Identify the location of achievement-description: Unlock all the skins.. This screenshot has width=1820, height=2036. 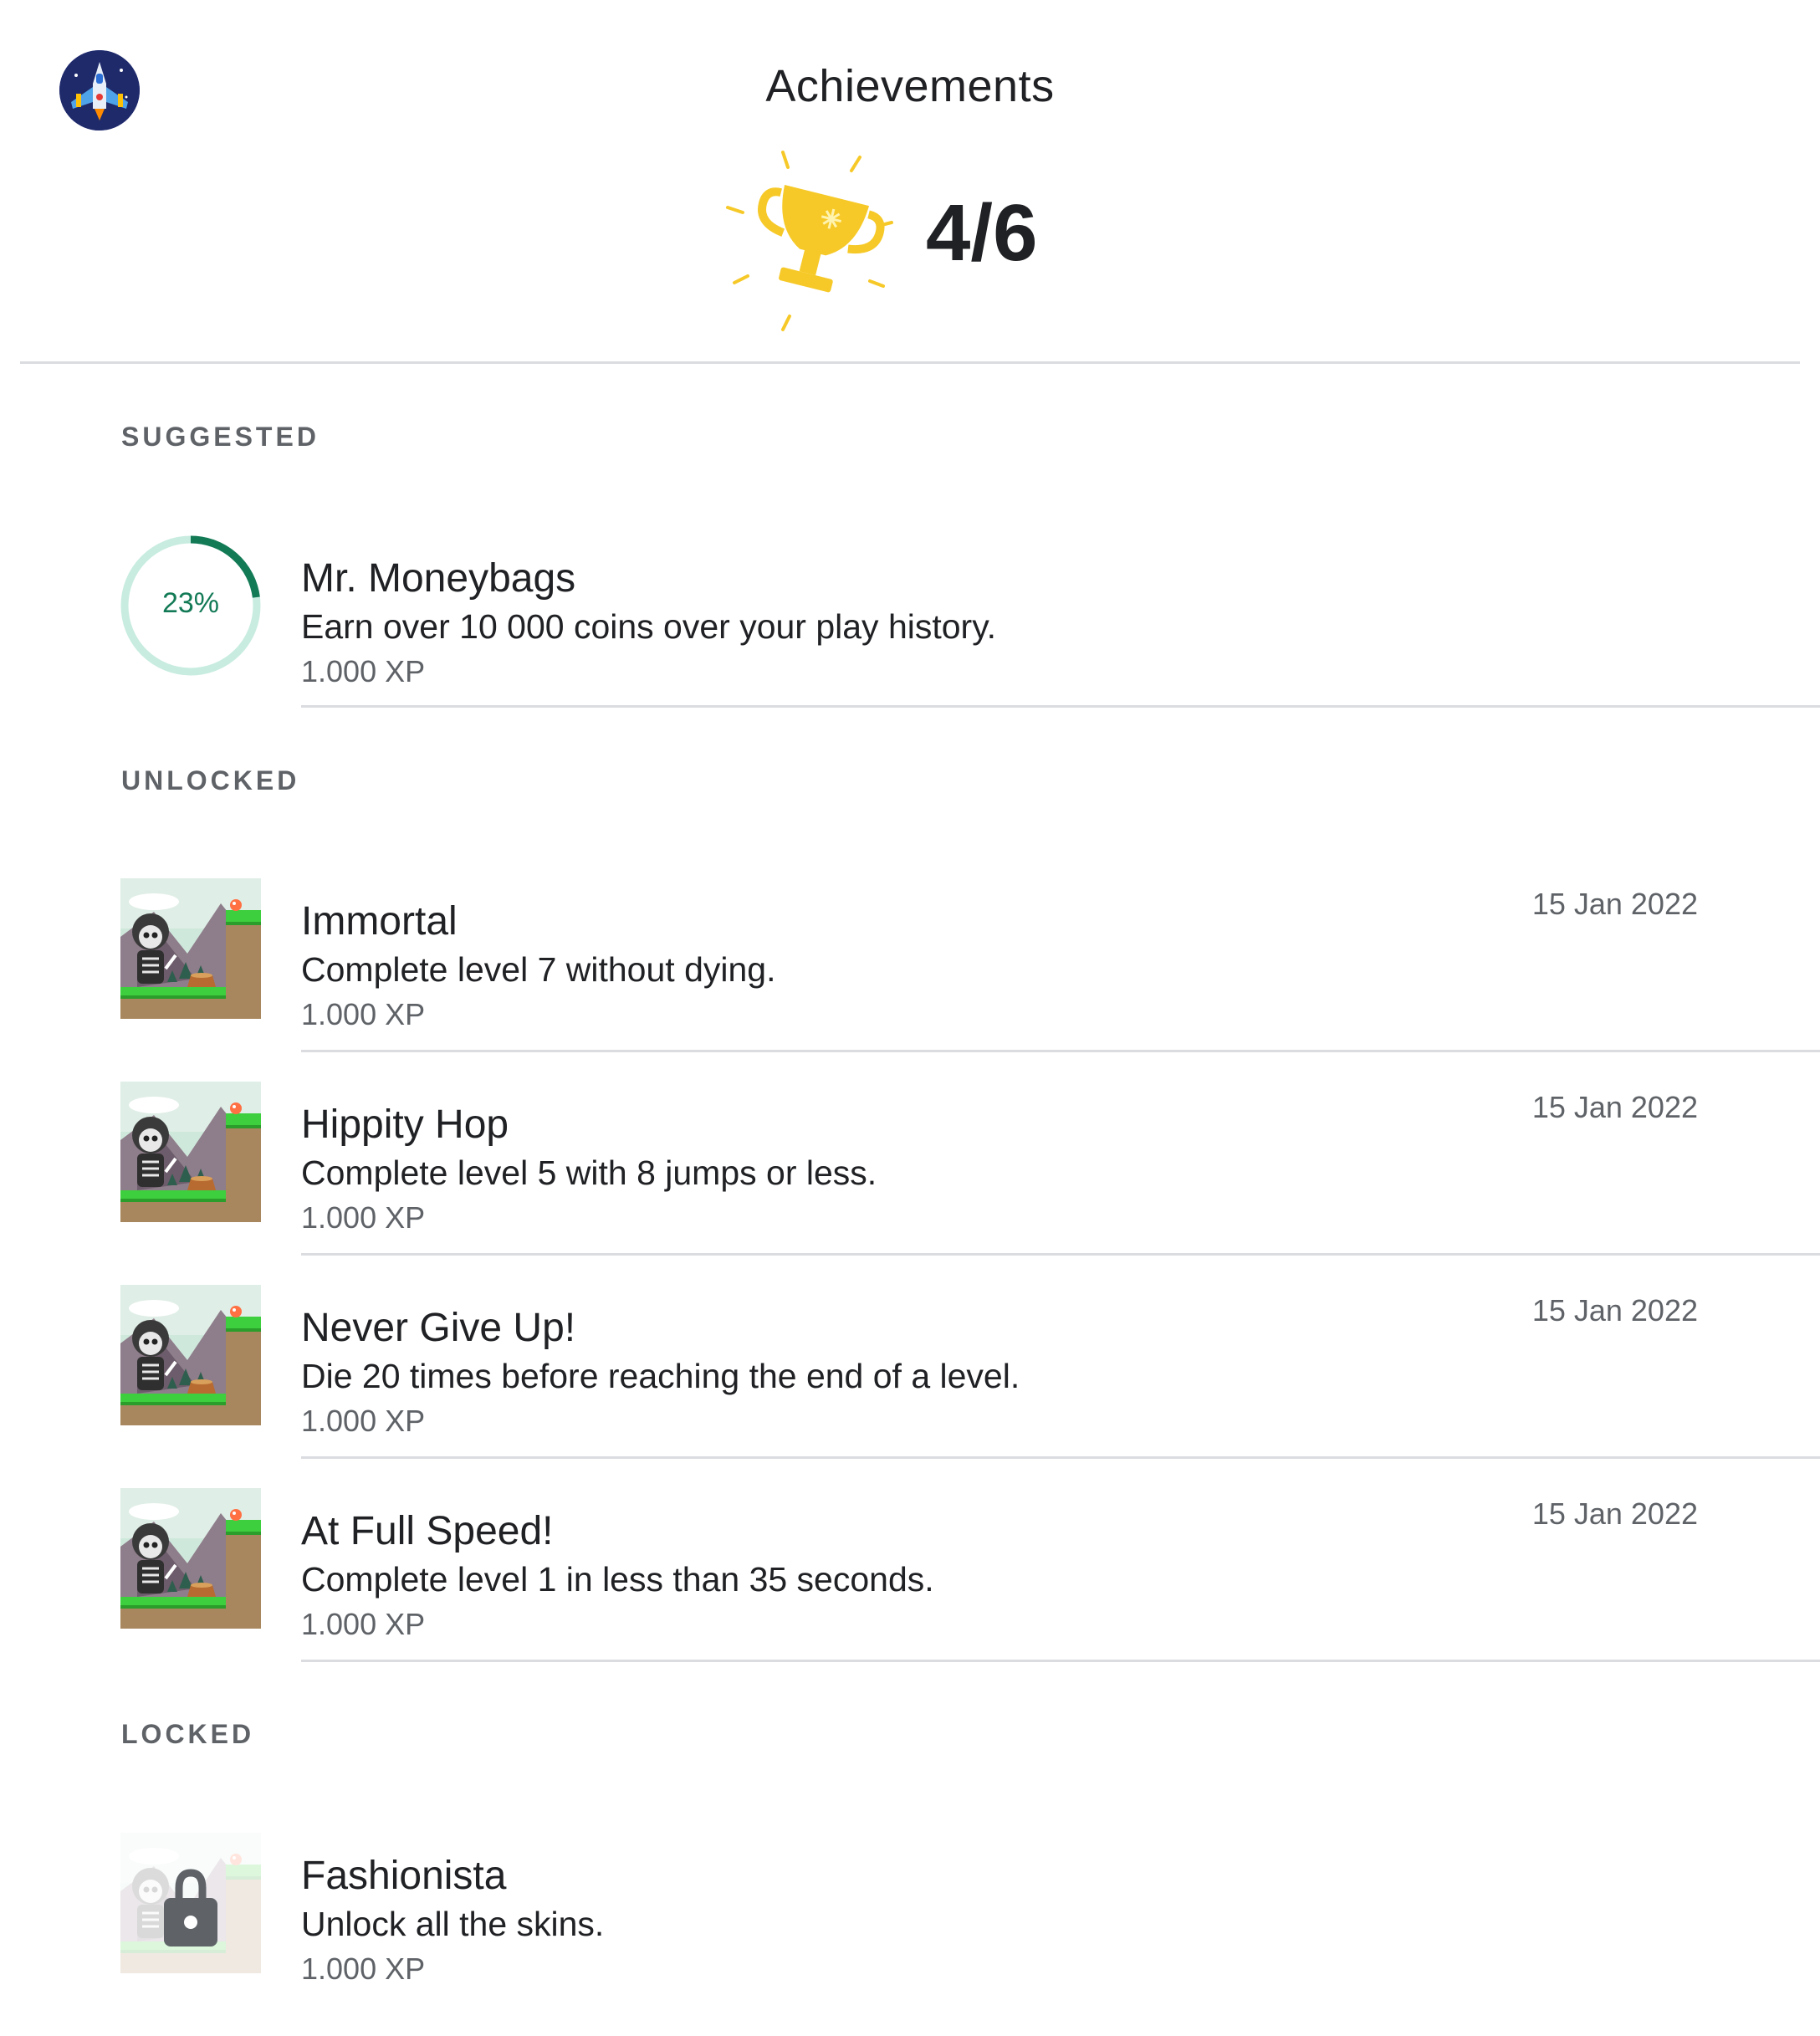
(453, 1924).